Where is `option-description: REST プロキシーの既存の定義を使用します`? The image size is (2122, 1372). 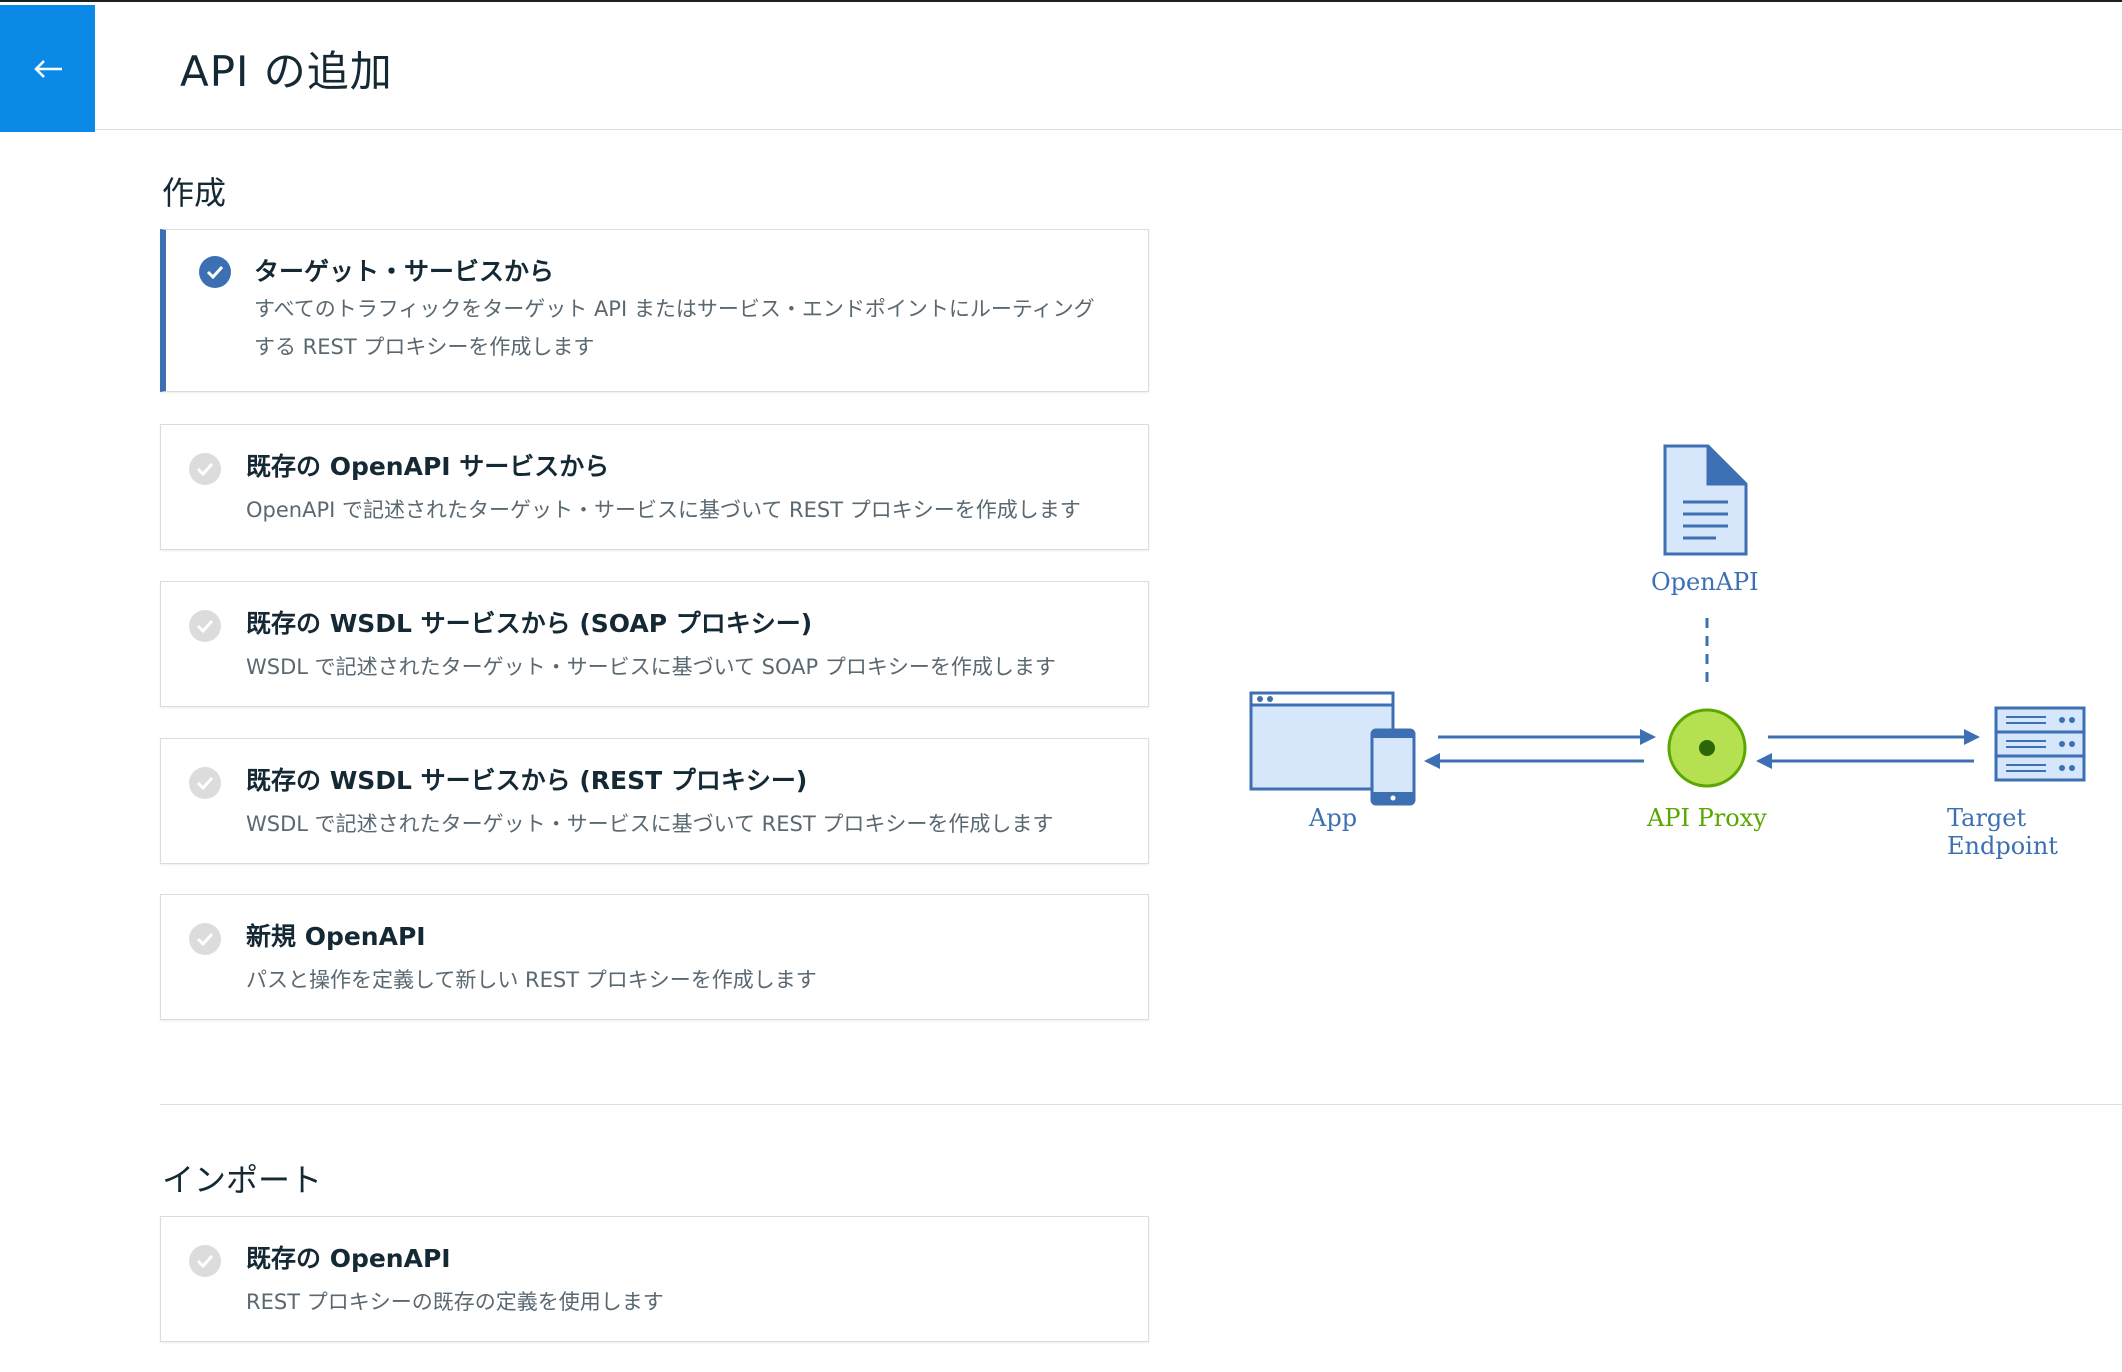 option-description: REST プロキシーの既存の定義を使用します is located at coordinates (455, 1302).